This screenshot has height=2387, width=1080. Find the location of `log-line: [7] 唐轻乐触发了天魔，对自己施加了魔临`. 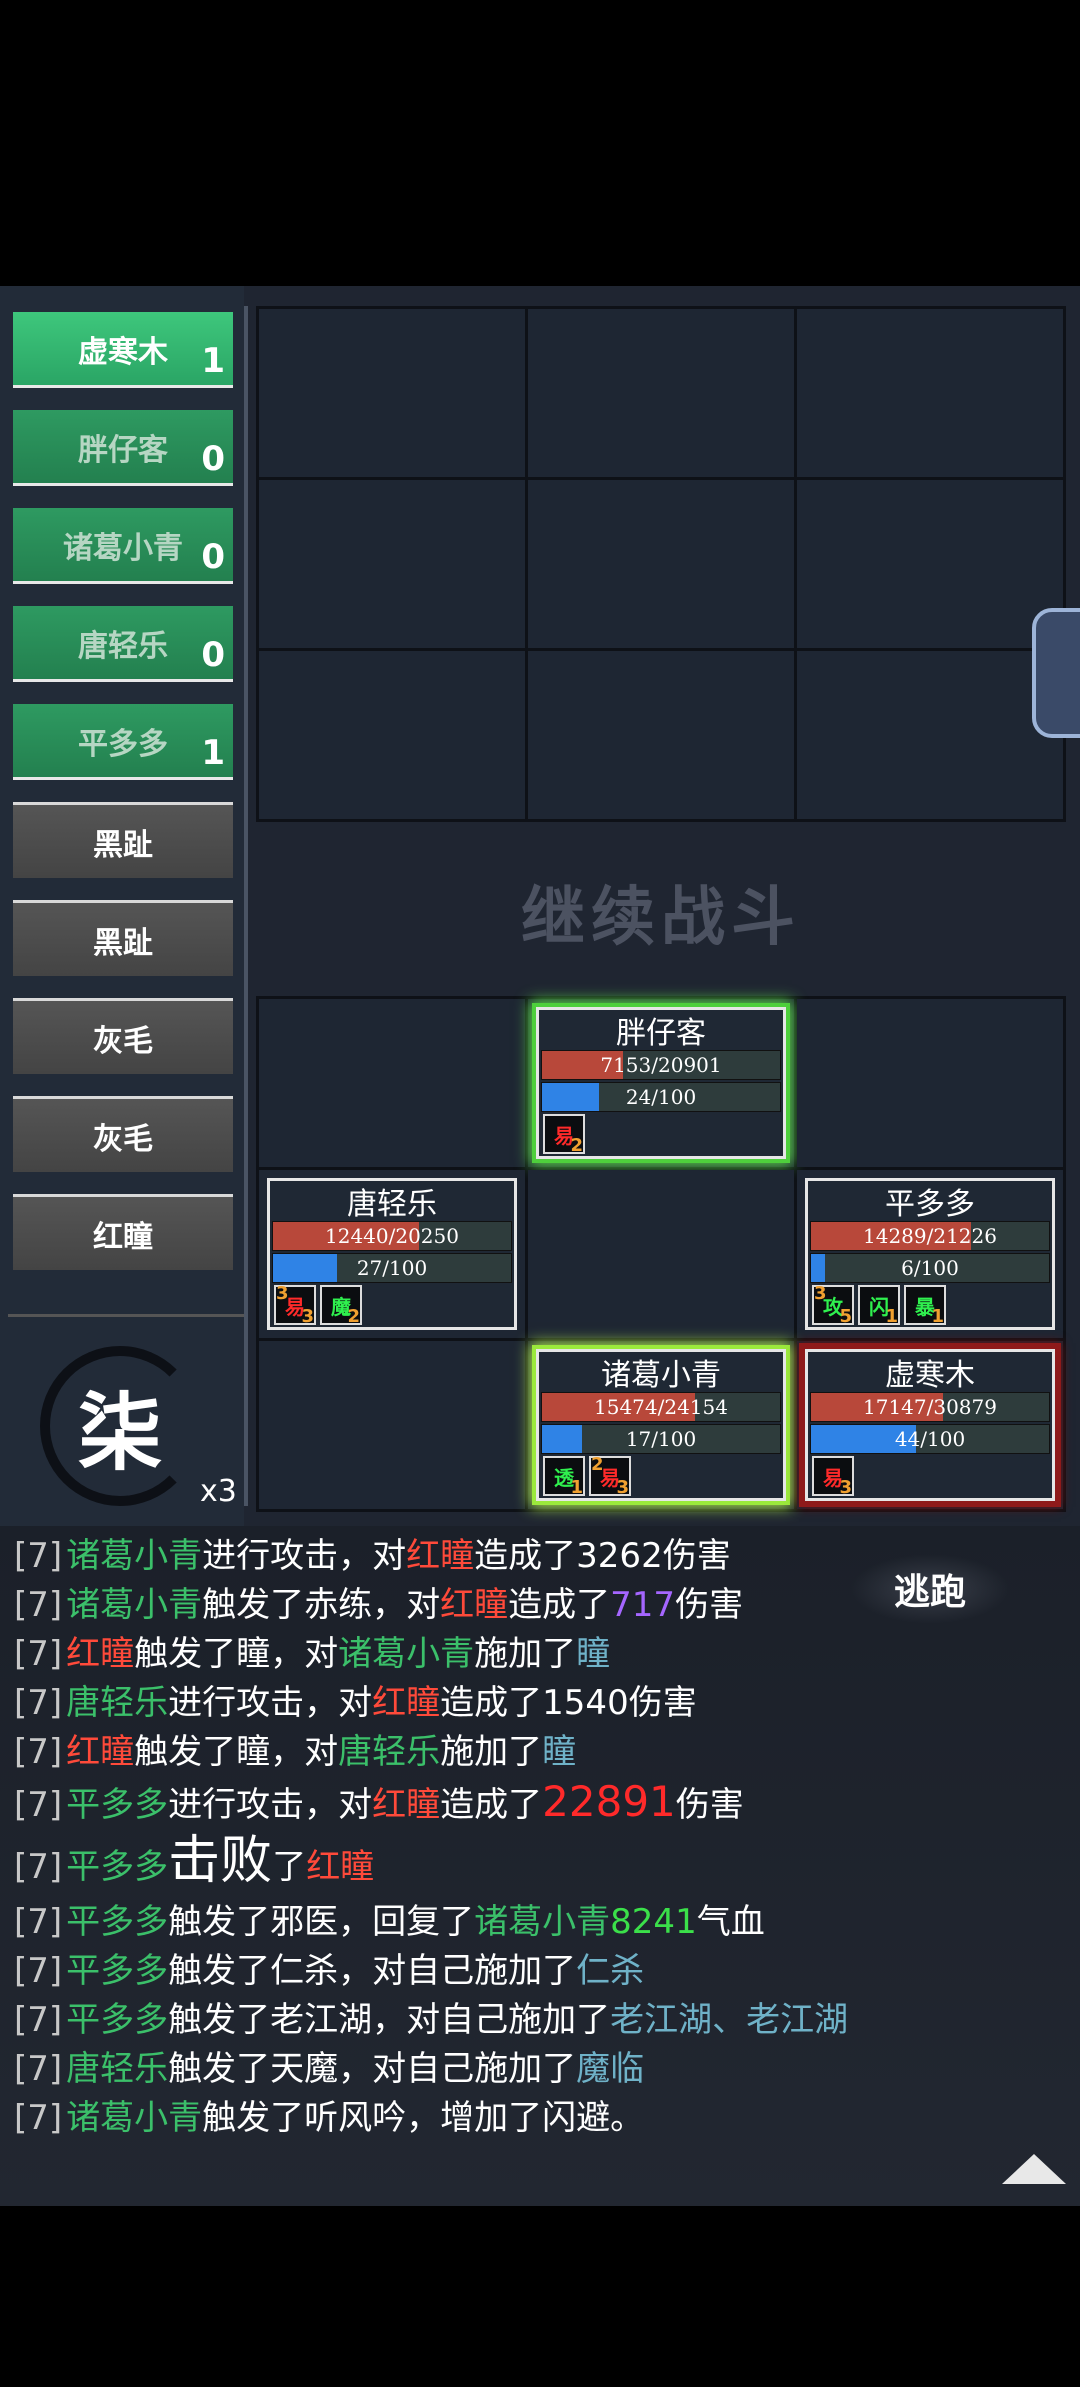

log-line: [7] 唐轻乐触发了天魔，对自己施加了魔临 is located at coordinates (539, 2069).